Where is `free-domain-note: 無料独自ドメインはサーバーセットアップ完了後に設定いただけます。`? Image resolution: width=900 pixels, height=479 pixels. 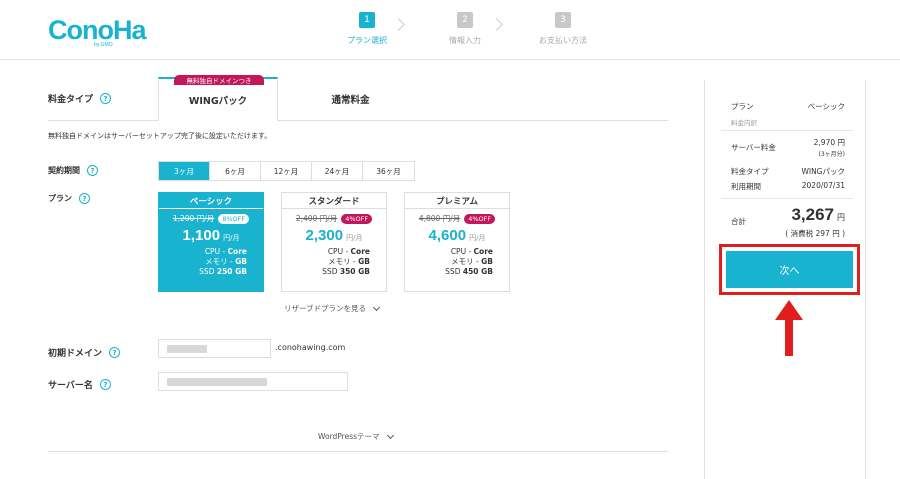 free-domain-note: 無料独自ドメインはサーバーセットアップ完了後に設定いただけます。 is located at coordinates (160, 136).